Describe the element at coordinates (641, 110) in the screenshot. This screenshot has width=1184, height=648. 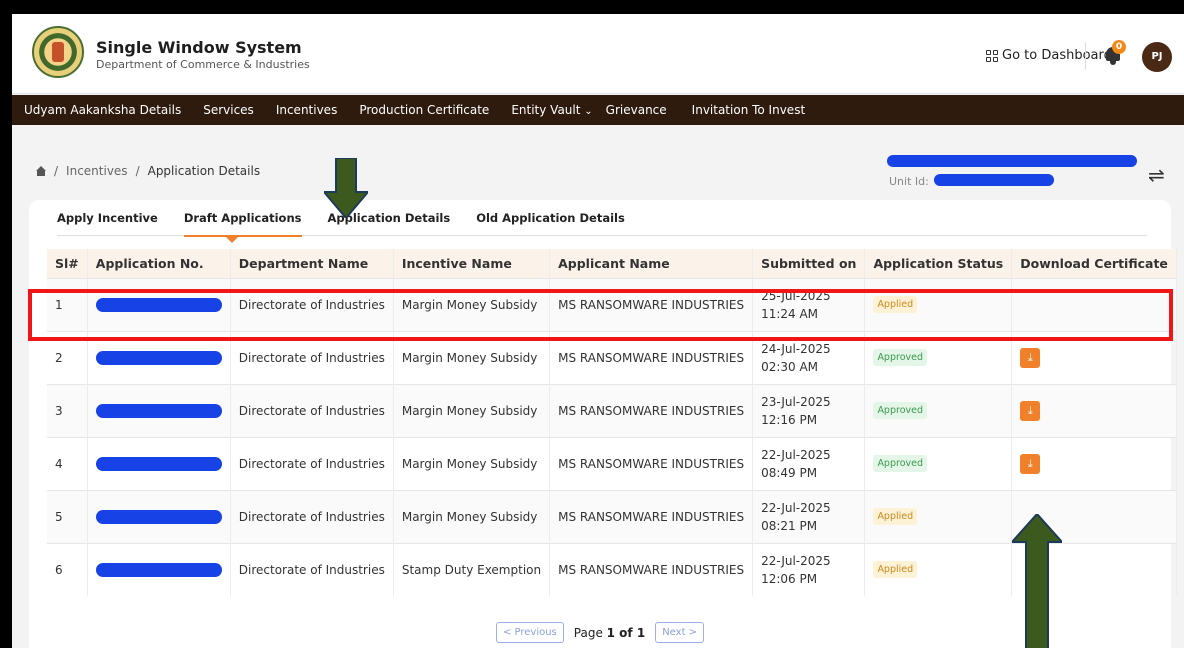
I see `nav-item-grievance: Grievance` at that location.